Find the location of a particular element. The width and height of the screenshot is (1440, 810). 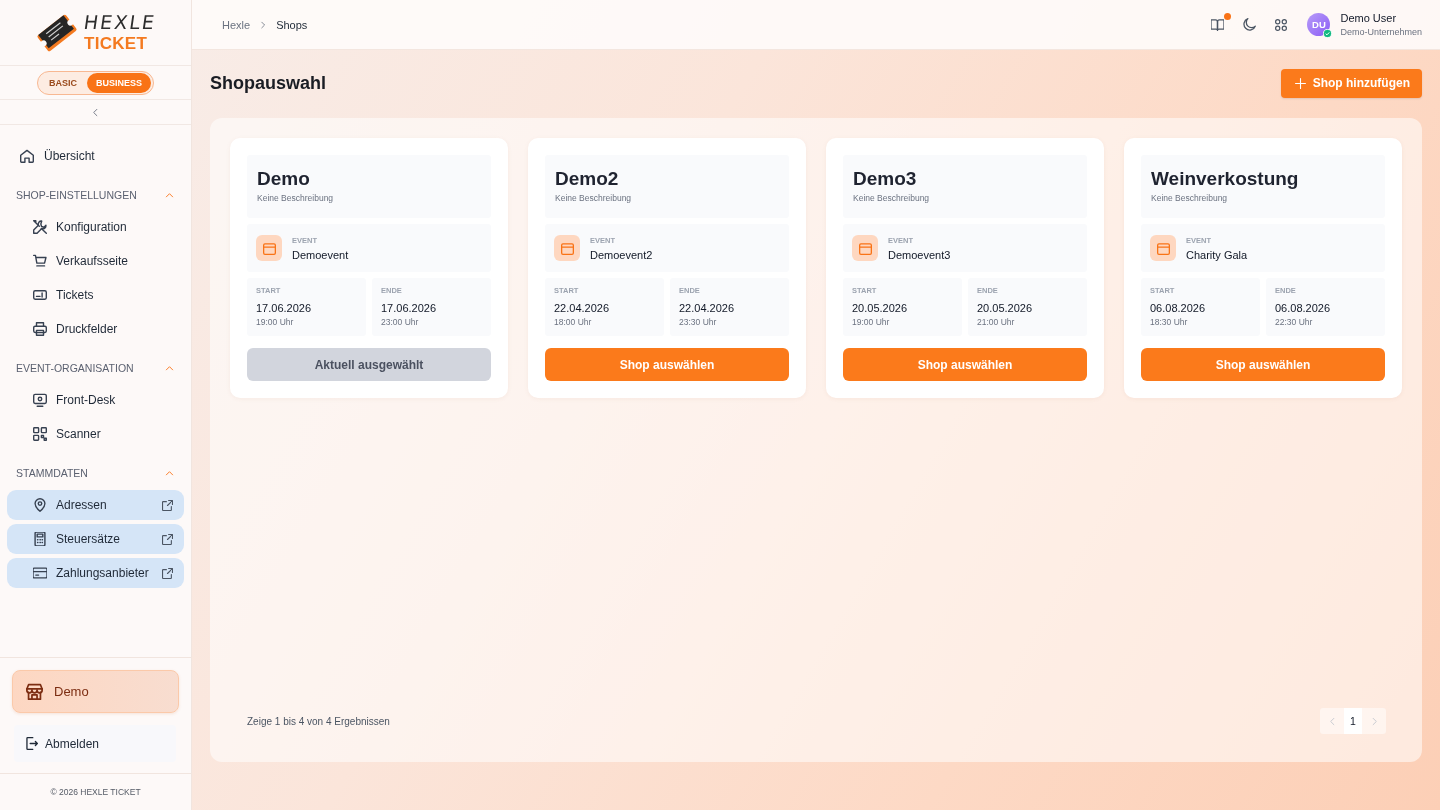

end-date: 20.05.2026 is located at coordinates (1005, 308).